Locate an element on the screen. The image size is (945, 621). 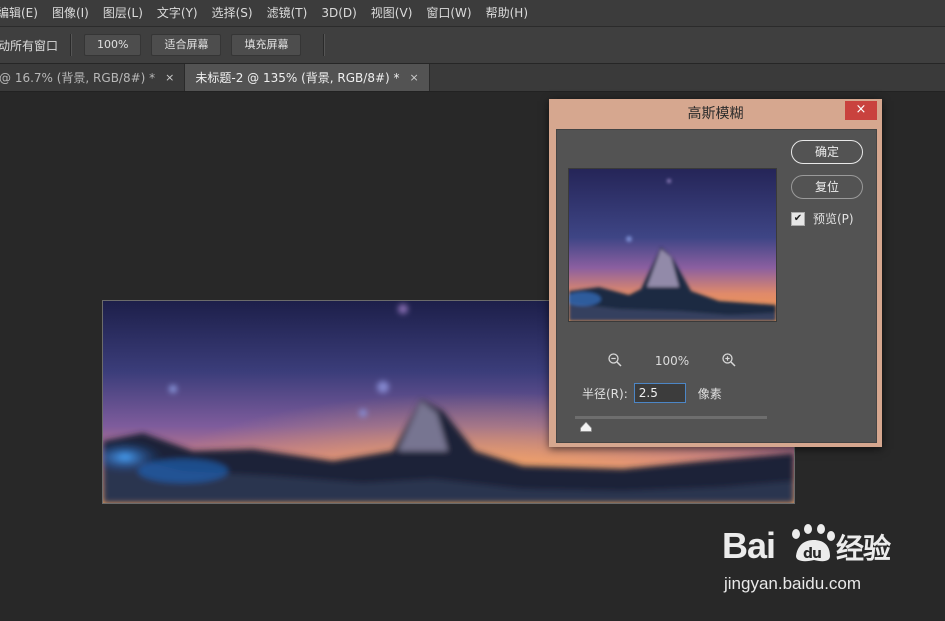
menu-layer: 图层(L) is located at coordinates (123, 13).